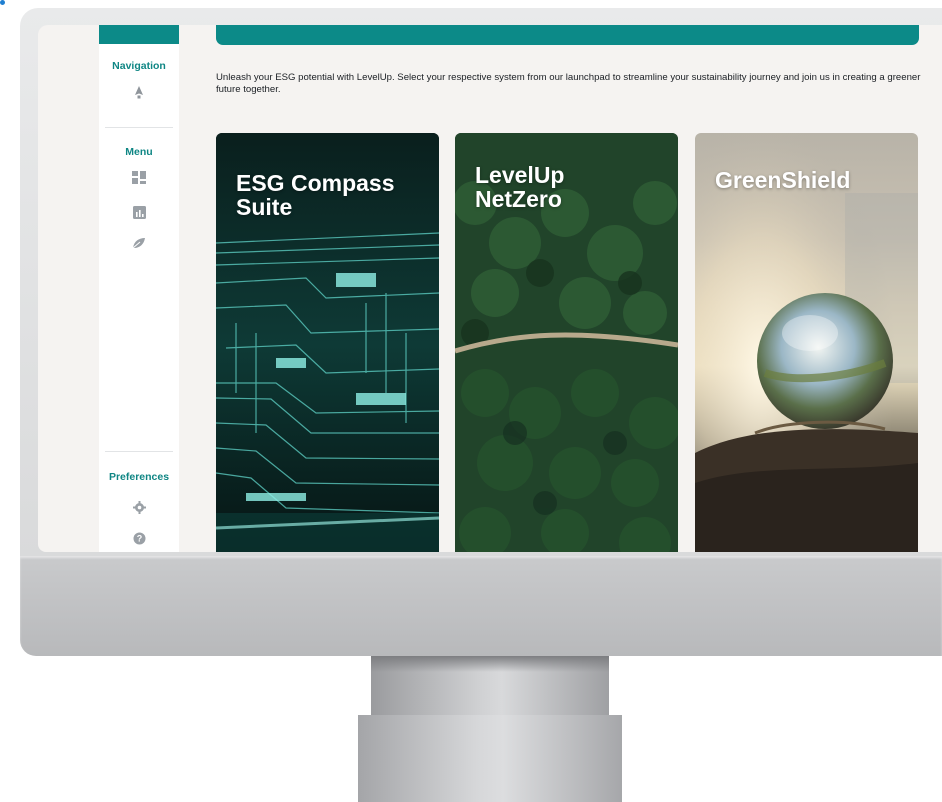  What do you see at coordinates (139, 477) in the screenshot?
I see `preferences-heading: Preferences` at bounding box center [139, 477].